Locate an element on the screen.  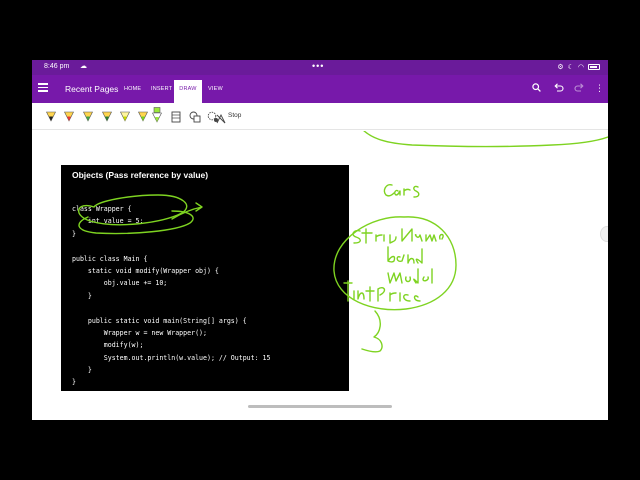
pen-black-icon is located at coordinates (51, 116).